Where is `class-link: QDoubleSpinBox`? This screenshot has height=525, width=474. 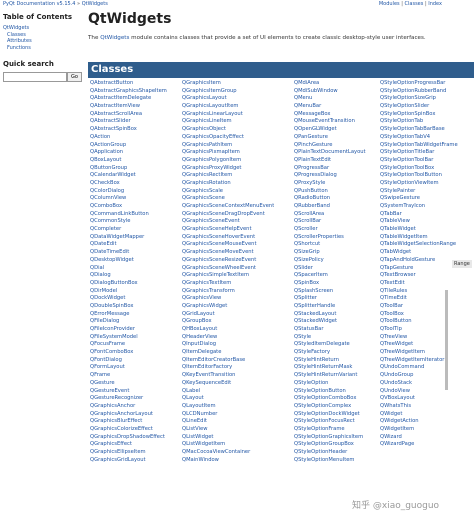
class-link: QDoubleSpinBox is located at coordinates (136, 307).